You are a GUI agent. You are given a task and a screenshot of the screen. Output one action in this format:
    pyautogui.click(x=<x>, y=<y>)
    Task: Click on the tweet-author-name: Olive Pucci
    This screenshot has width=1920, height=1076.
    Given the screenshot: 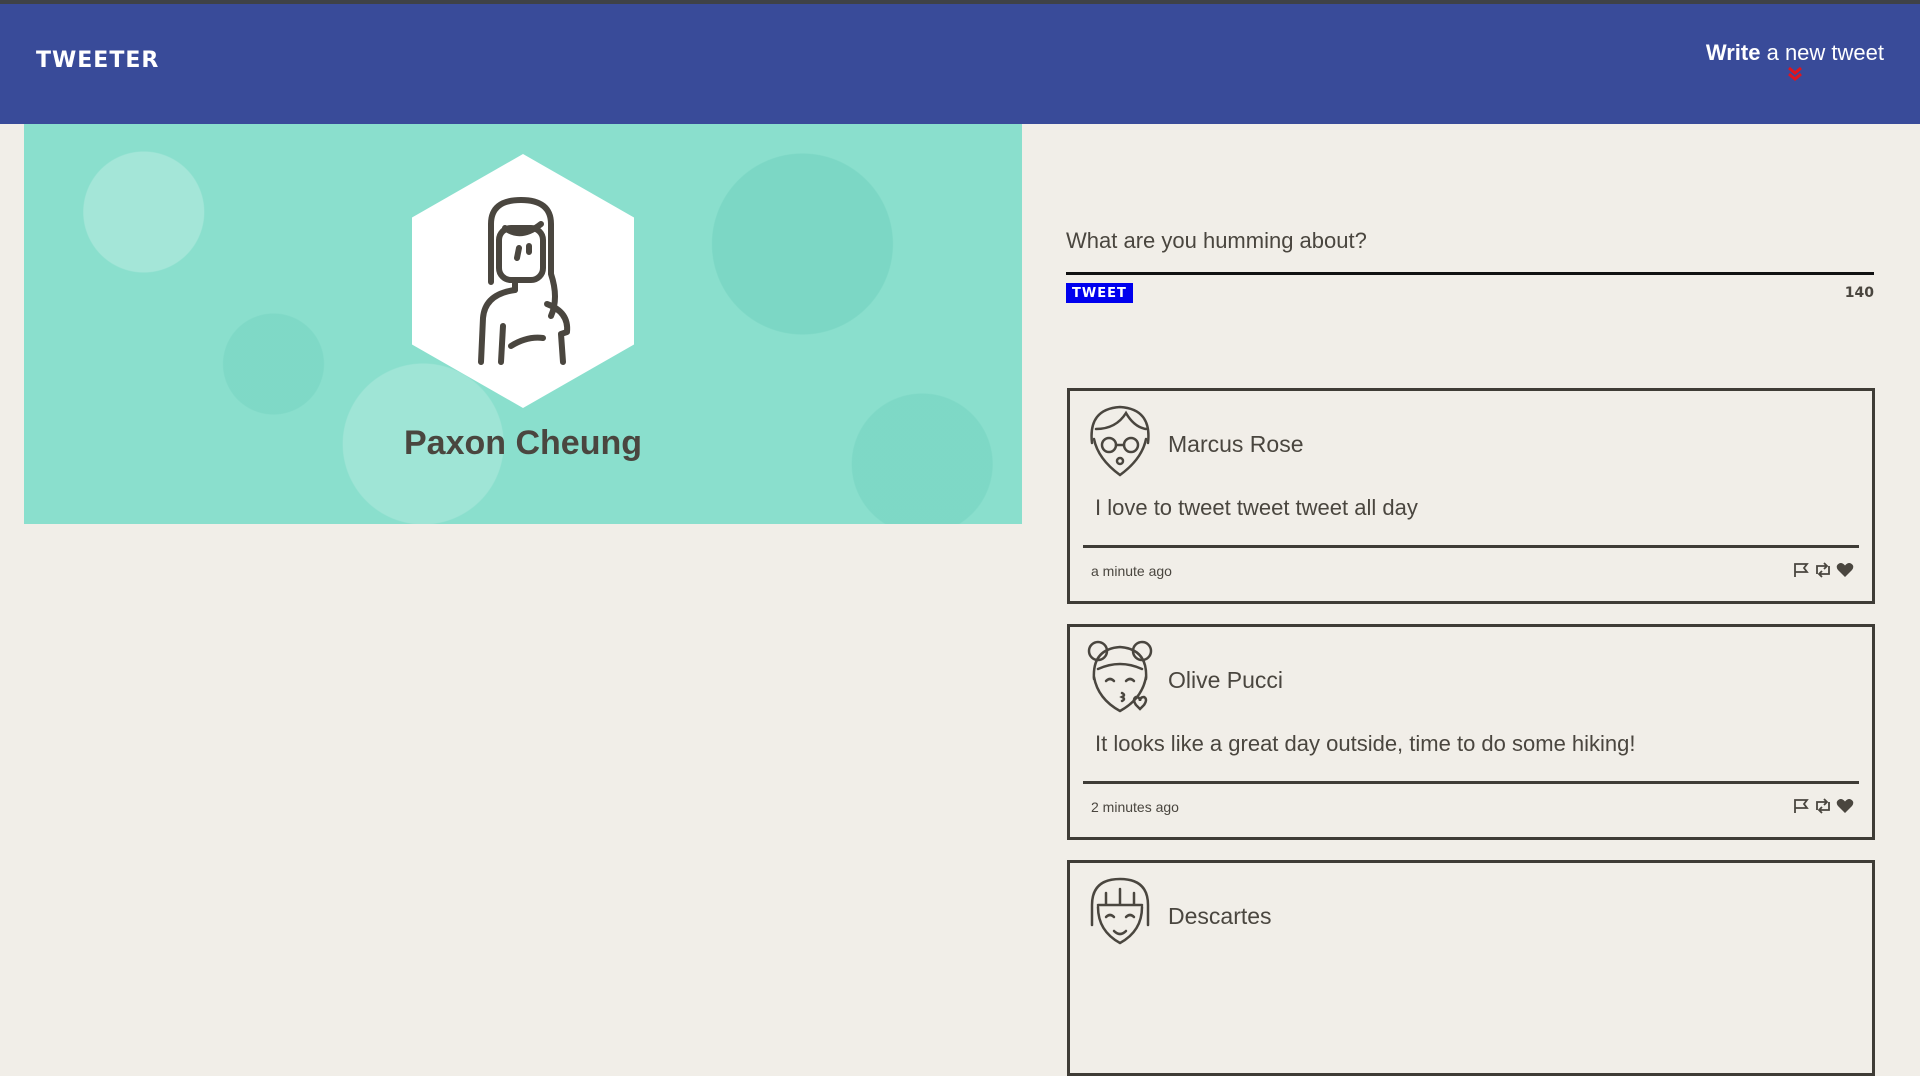 What is the action you would take?
    pyautogui.click(x=1225, y=680)
    